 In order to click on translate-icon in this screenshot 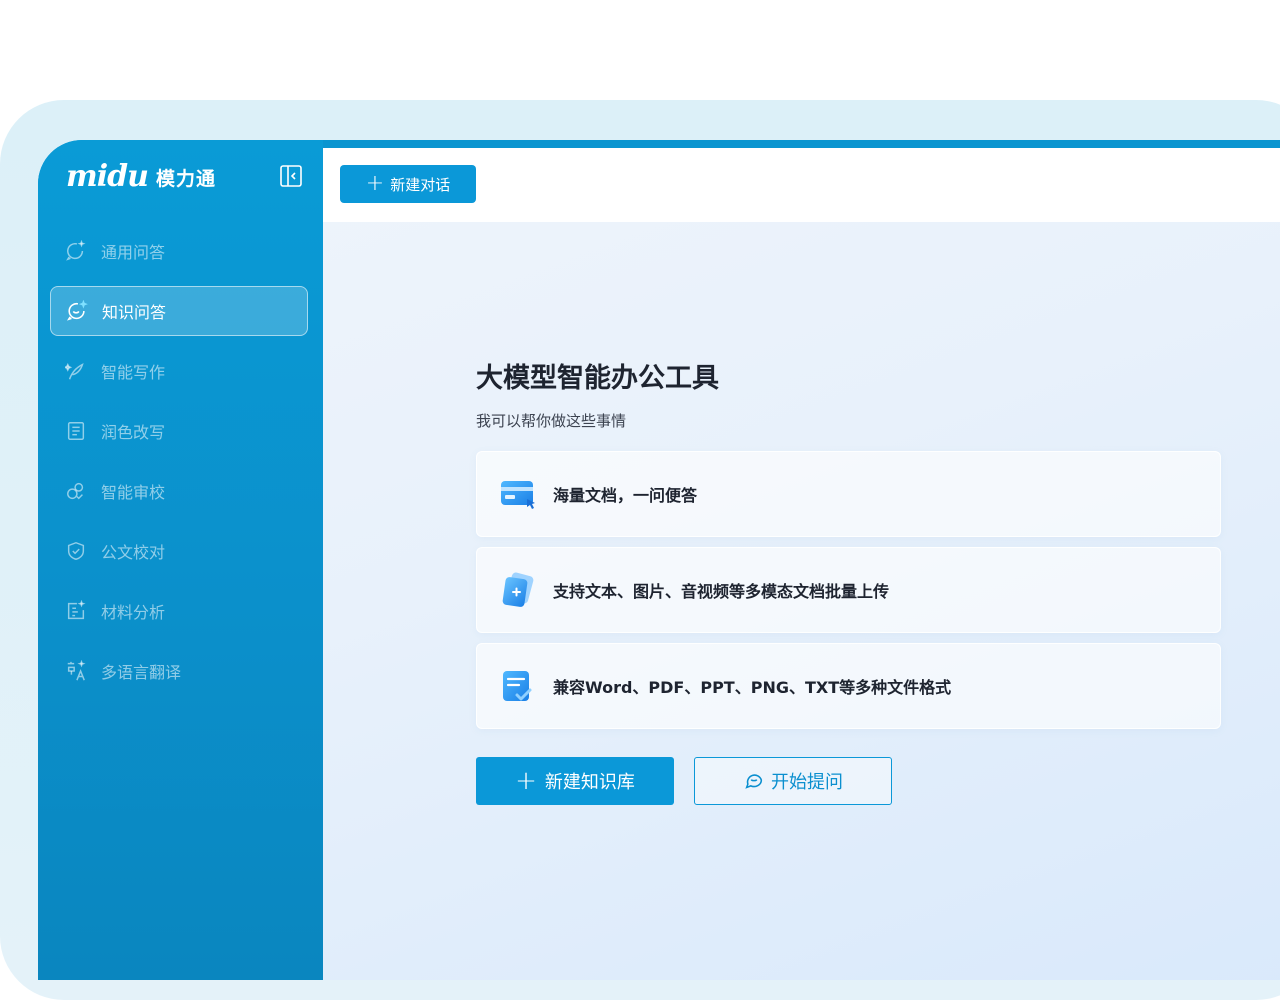, I will do `click(76, 671)`.